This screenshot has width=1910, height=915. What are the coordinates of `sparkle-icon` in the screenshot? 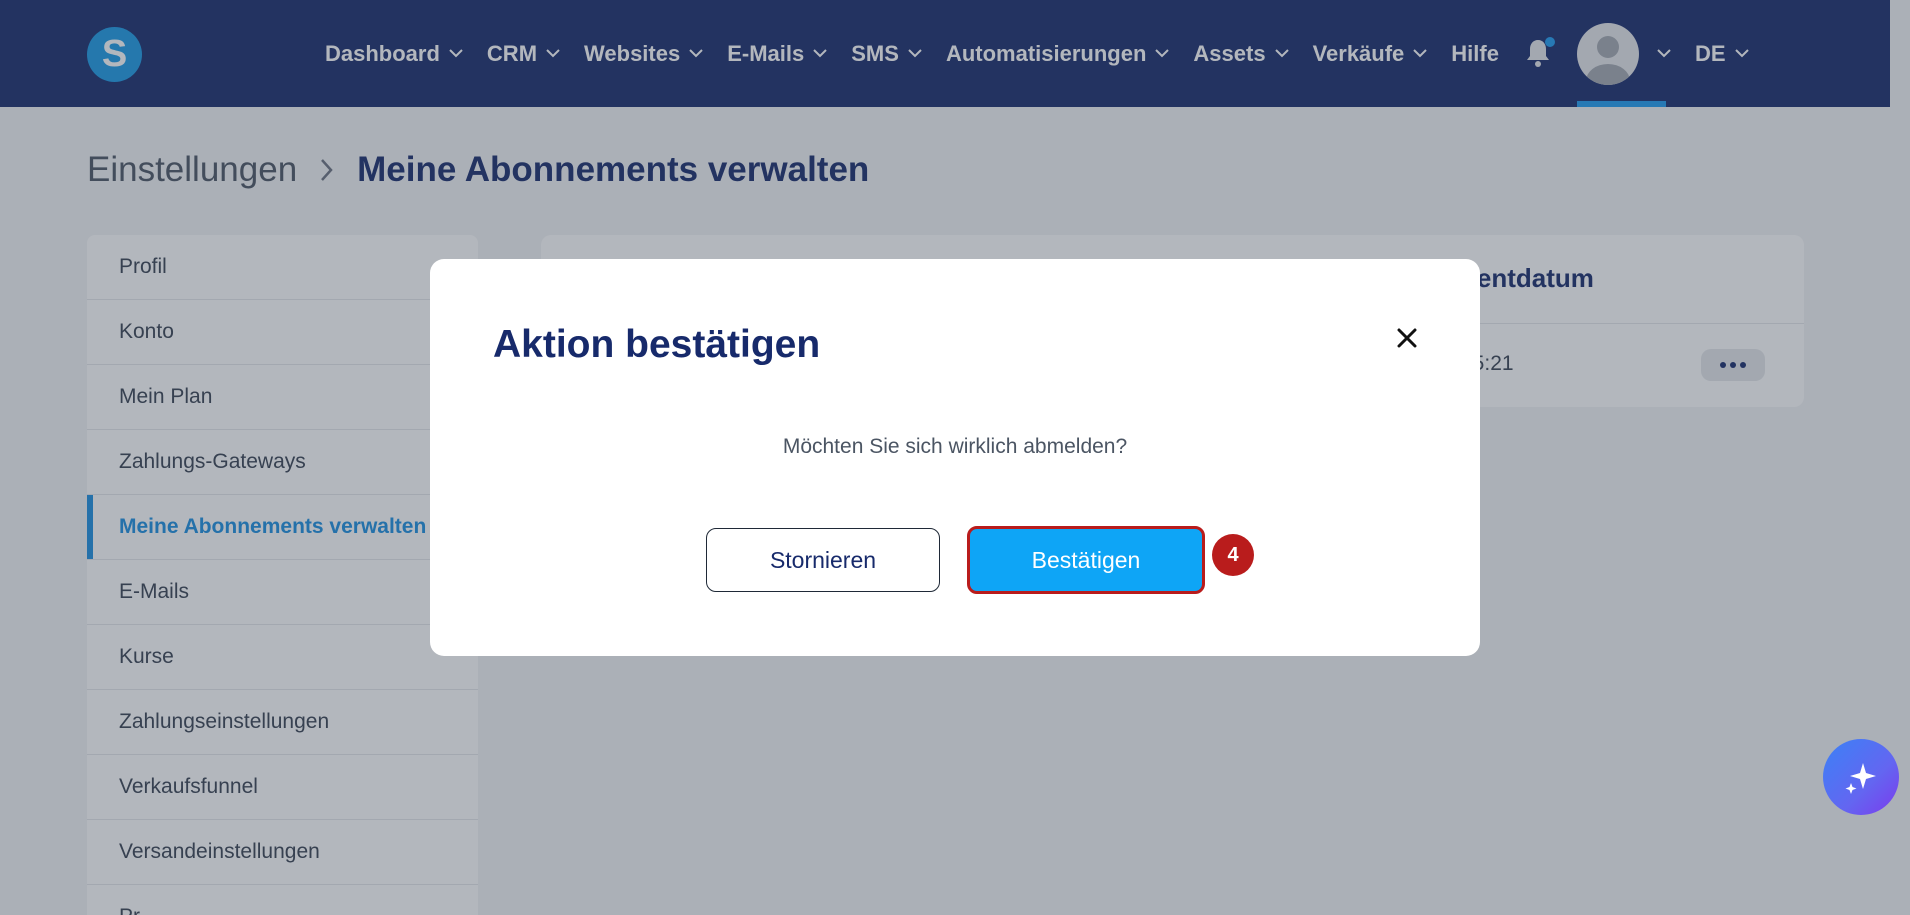 It's located at (1860, 778).